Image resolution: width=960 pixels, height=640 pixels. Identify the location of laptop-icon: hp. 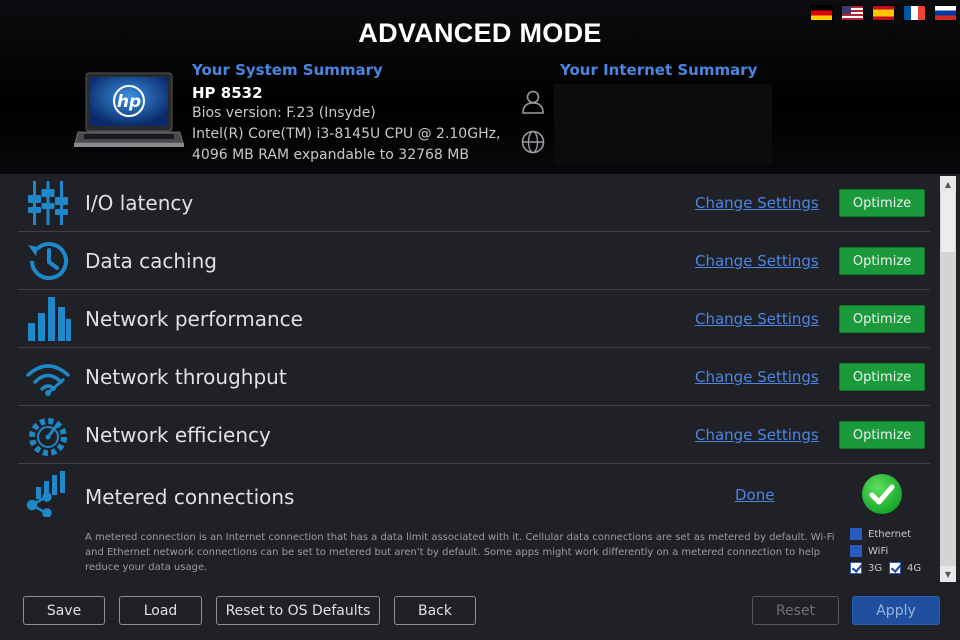
(129, 109).